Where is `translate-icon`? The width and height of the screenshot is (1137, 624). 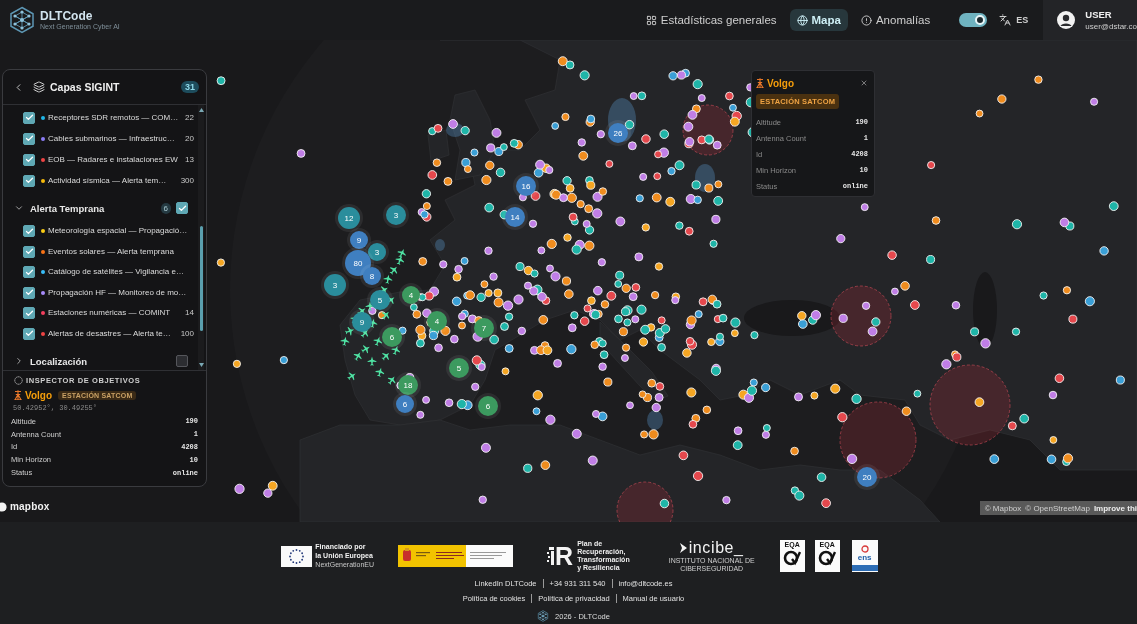 translate-icon is located at coordinates (1005, 20).